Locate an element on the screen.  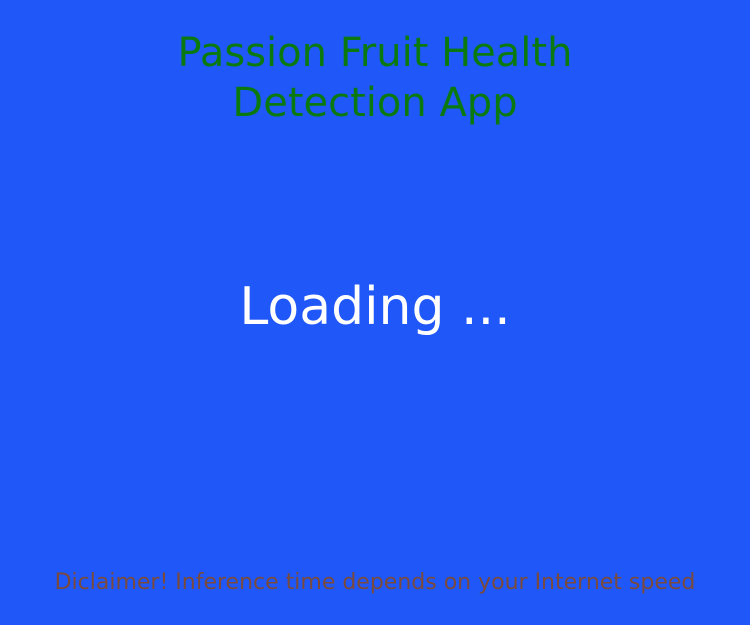
app-title-line-1: Passion Fruit Health is located at coordinates (375, 53).